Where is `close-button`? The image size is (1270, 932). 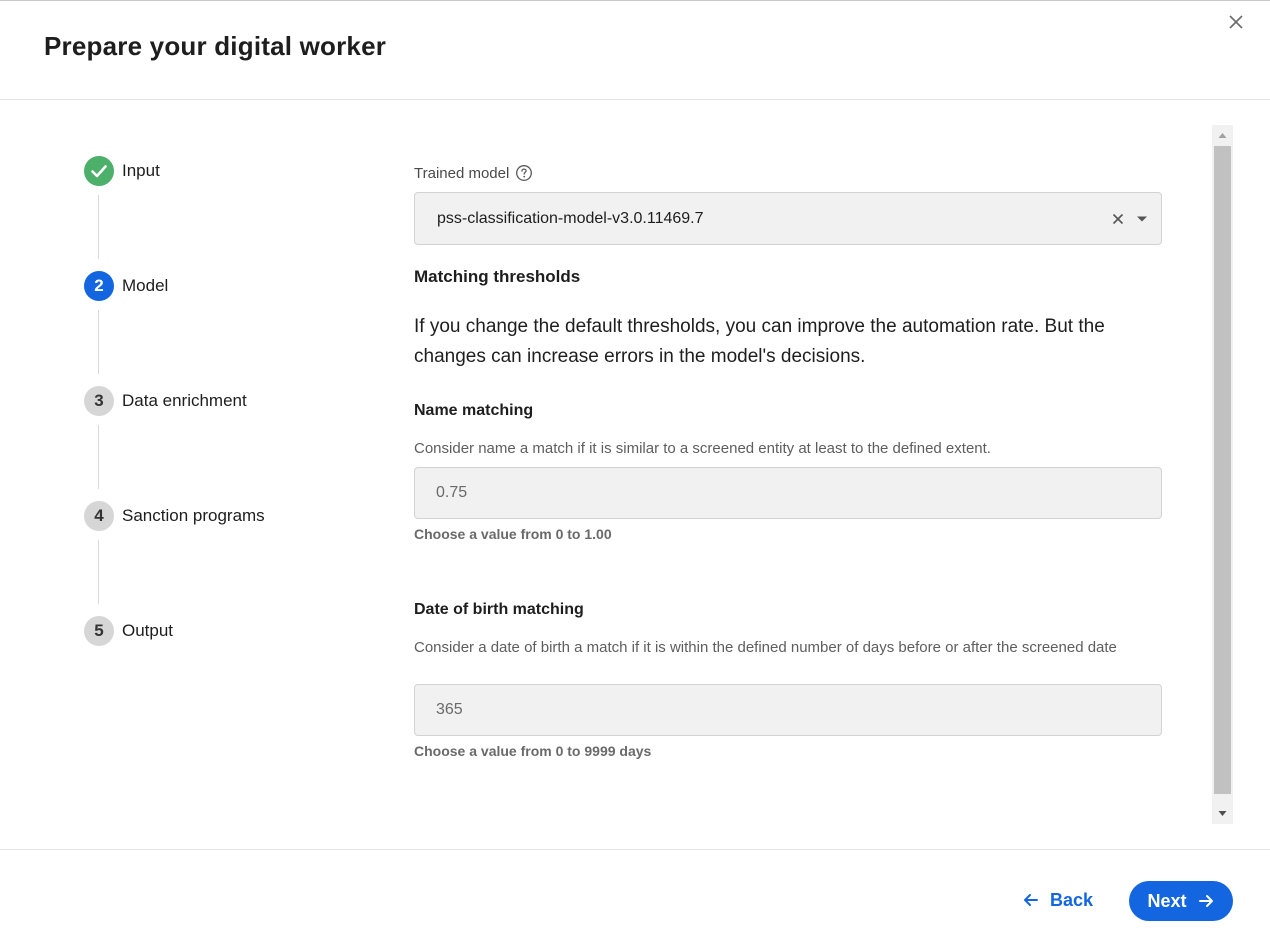 close-button is located at coordinates (1236, 22).